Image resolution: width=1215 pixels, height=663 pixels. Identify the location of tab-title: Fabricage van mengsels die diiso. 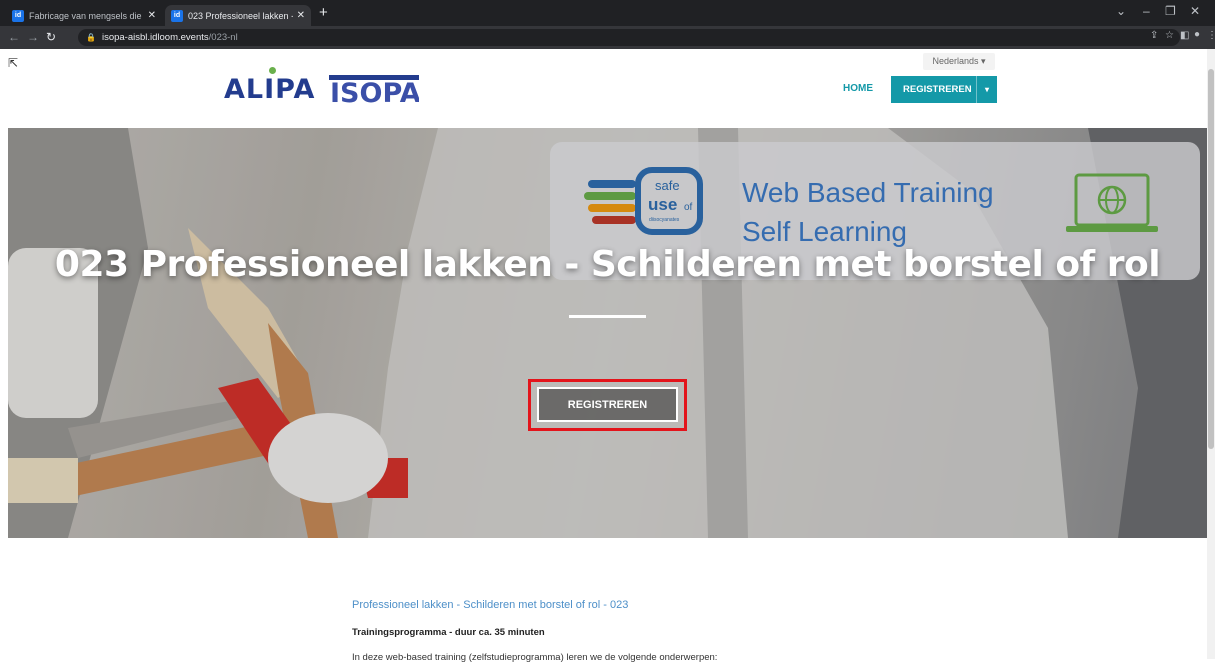
(86, 15).